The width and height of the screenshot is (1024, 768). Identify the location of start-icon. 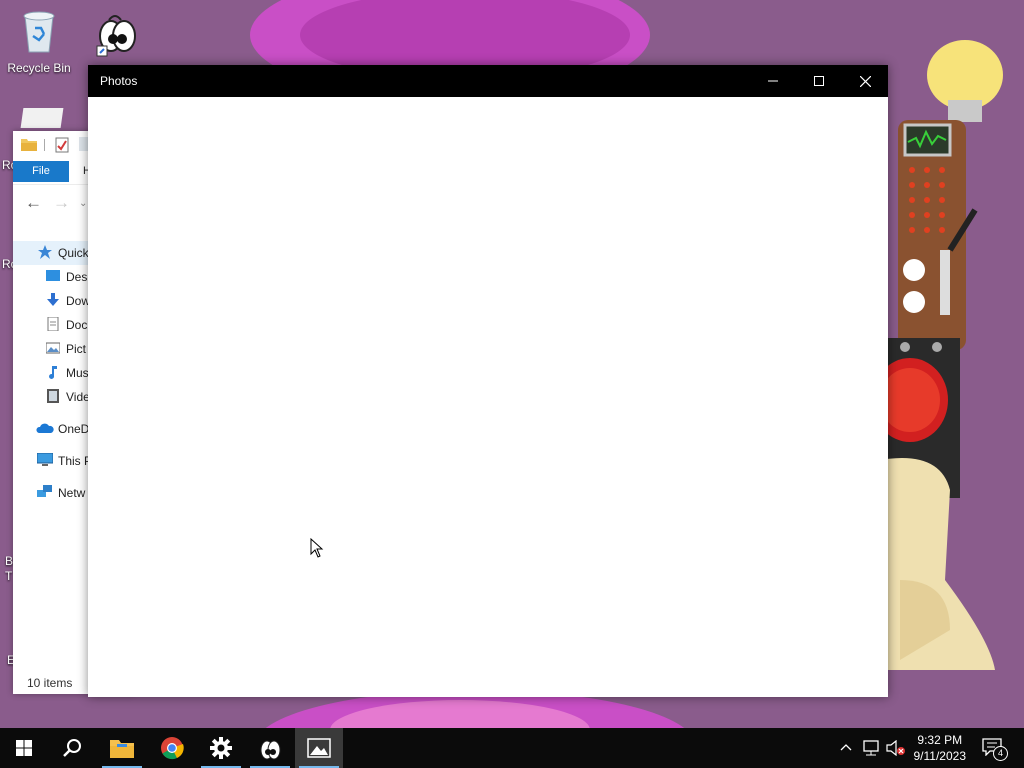
(24, 748).